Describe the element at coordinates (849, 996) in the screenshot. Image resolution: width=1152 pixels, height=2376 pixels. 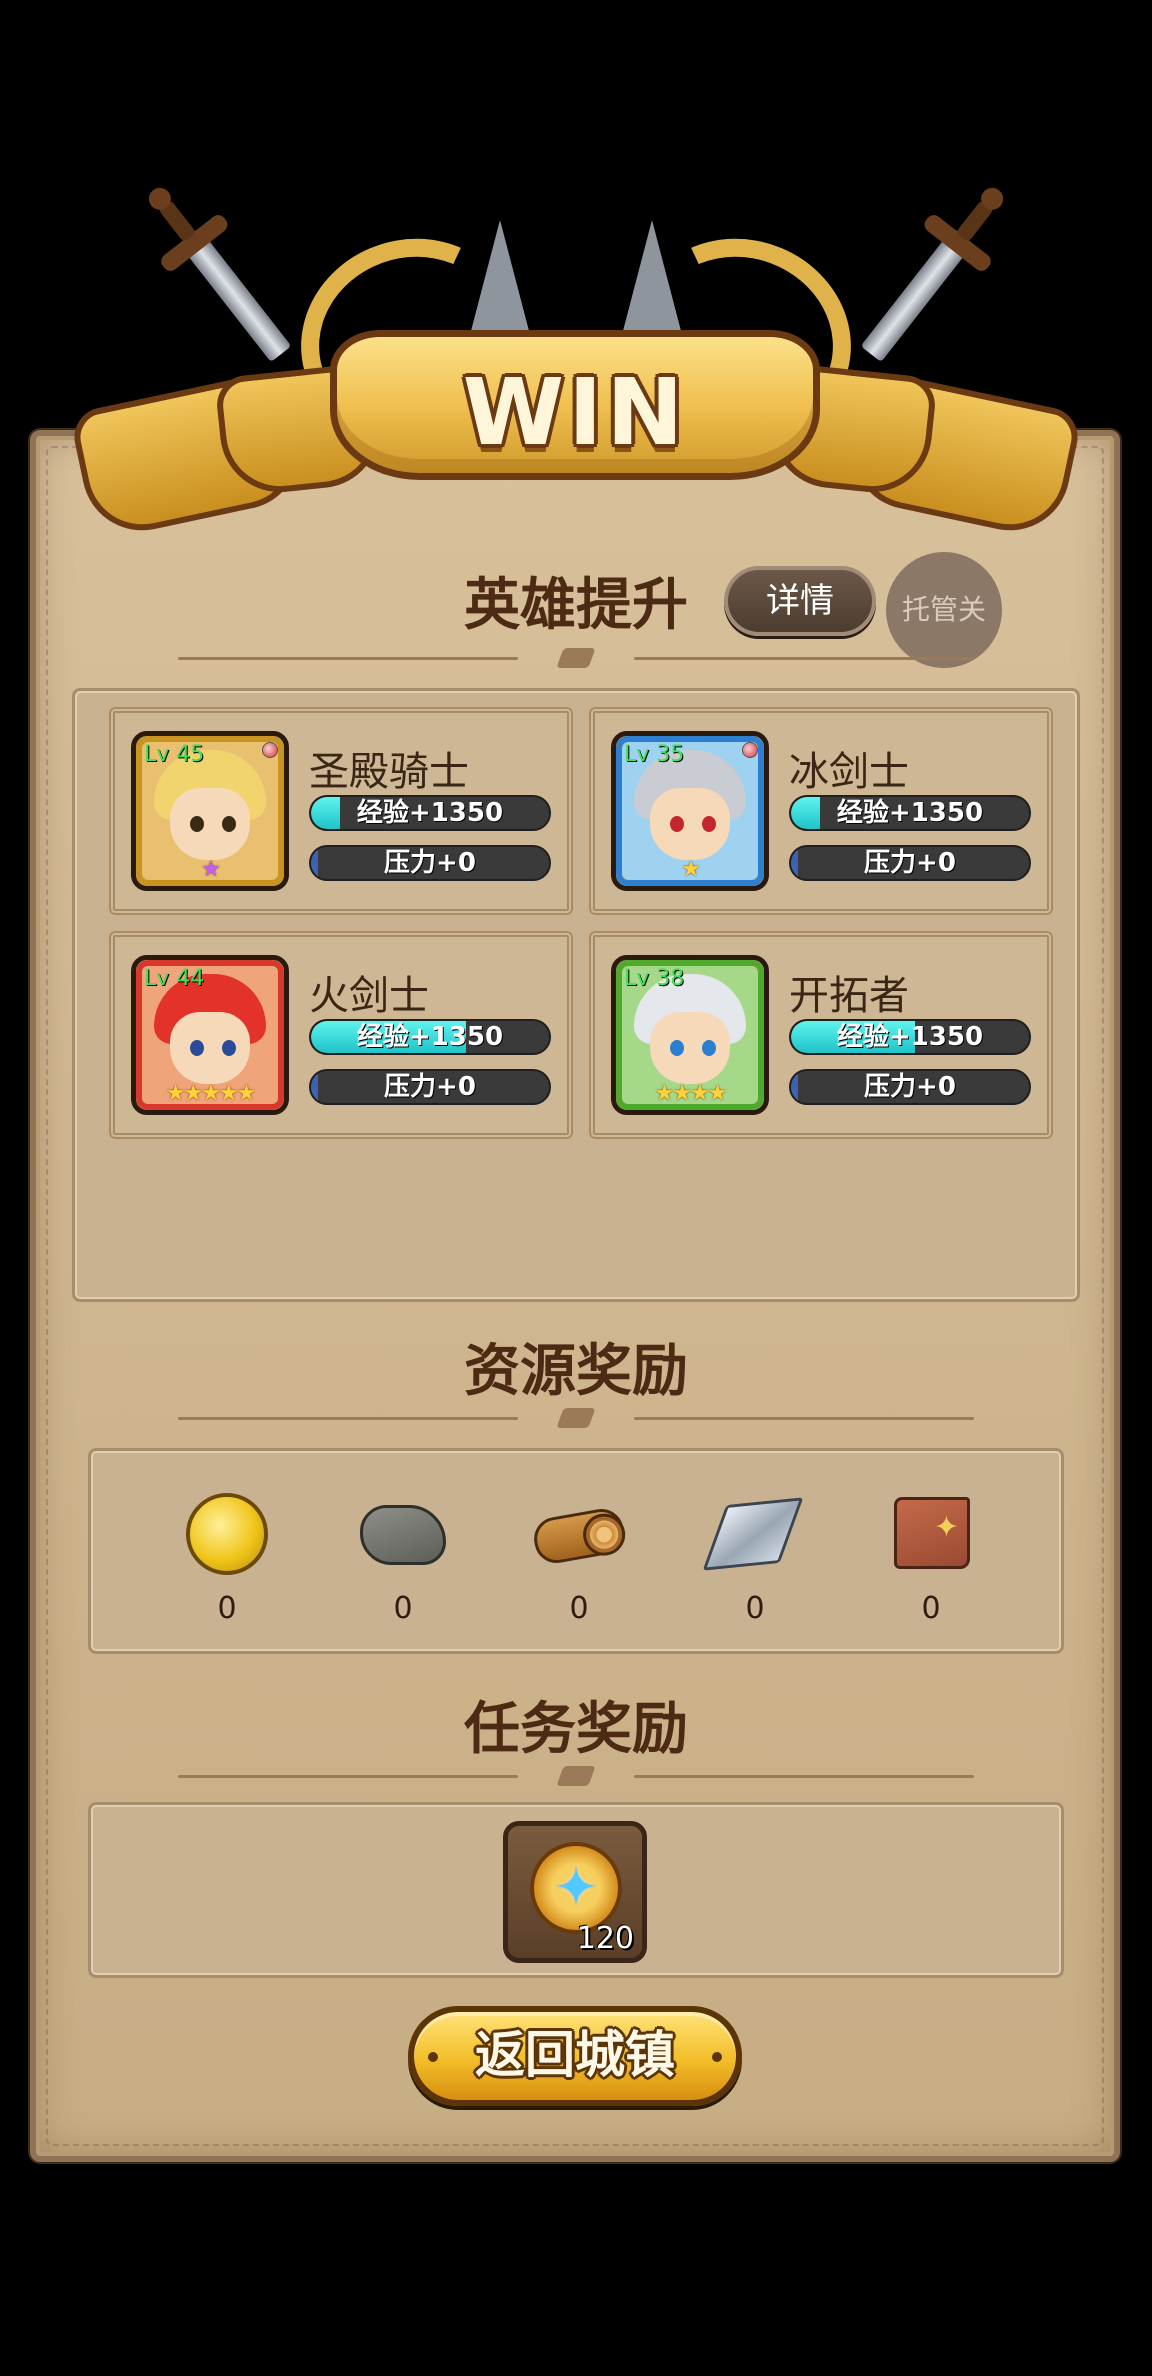
I see `hero-name: 开拓者` at that location.